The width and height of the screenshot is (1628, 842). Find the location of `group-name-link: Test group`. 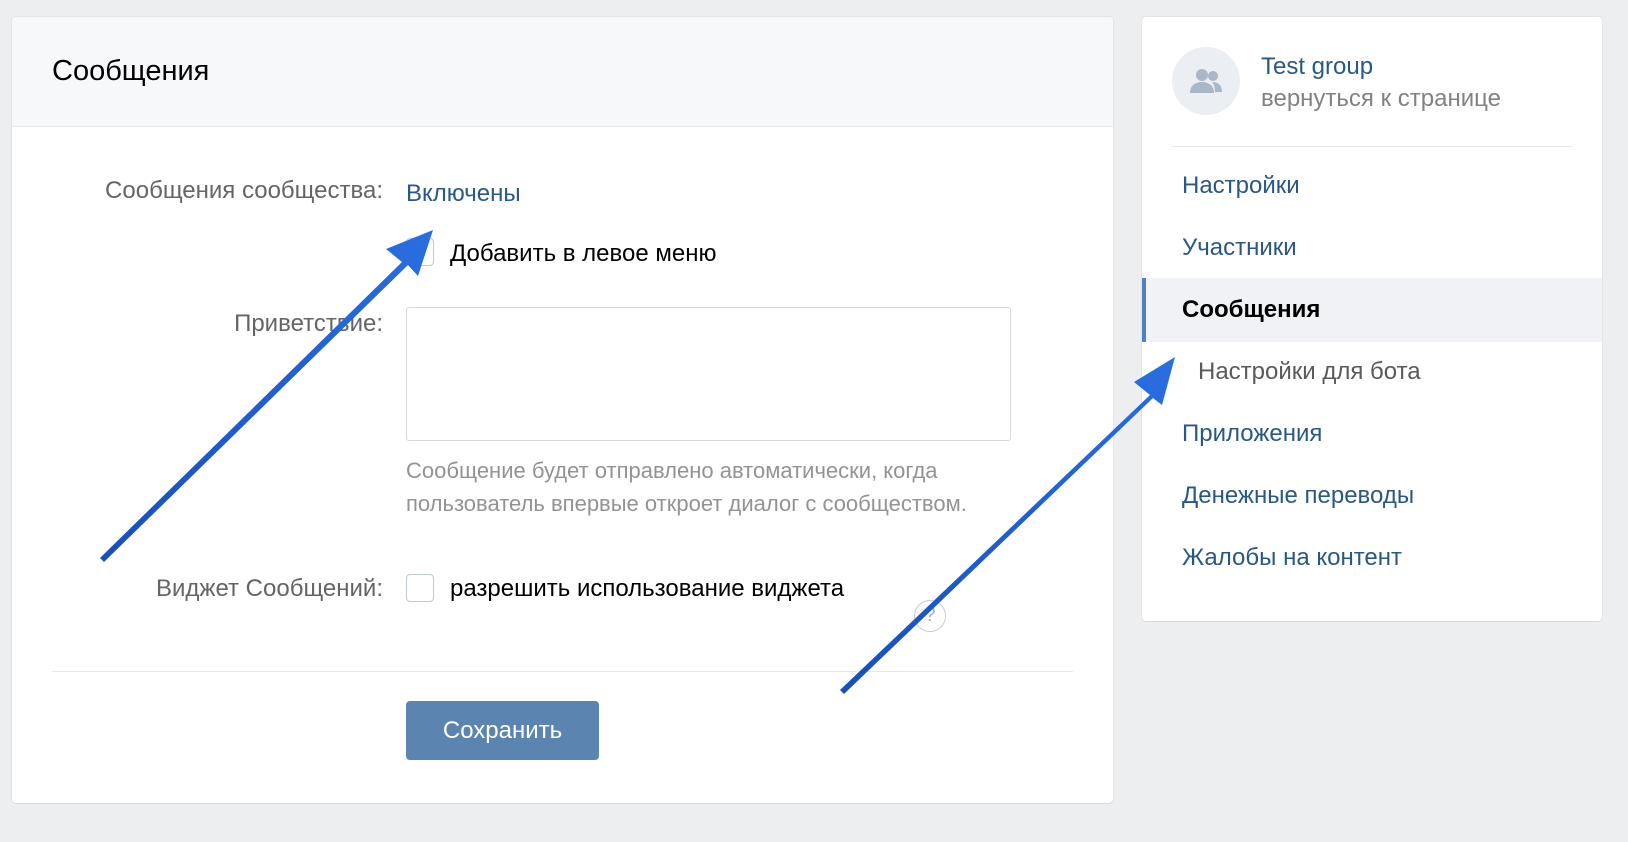

group-name-link: Test group is located at coordinates (1317, 67).